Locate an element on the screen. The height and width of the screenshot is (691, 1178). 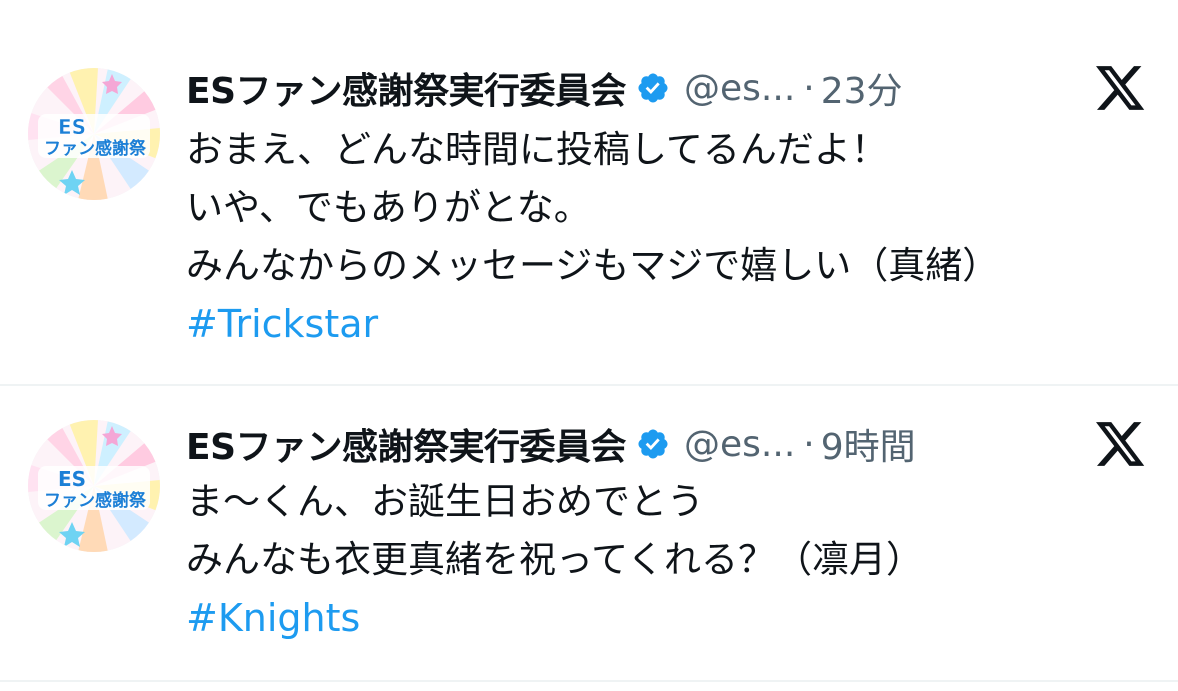
tweet-text-line: おまえ、どんな時間に投稿してるんだよ！ is located at coordinates (537, 149).